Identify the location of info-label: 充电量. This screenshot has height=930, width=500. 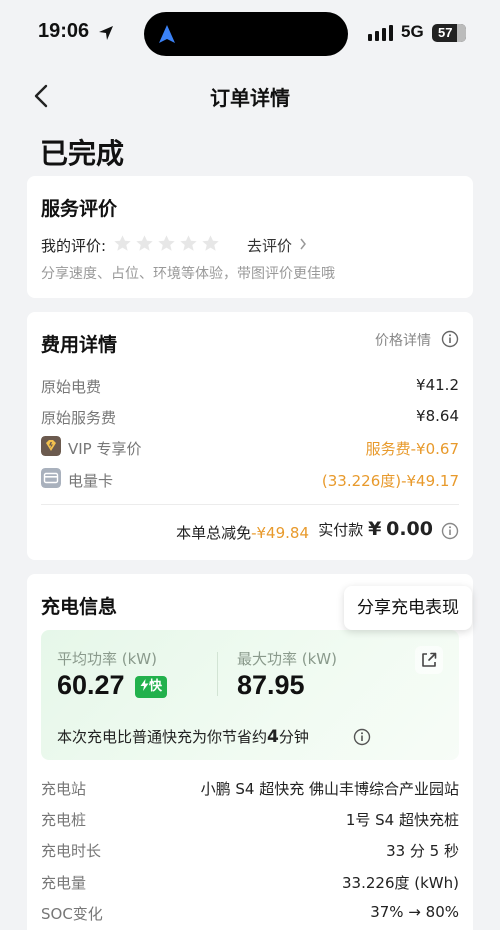
(64, 883).